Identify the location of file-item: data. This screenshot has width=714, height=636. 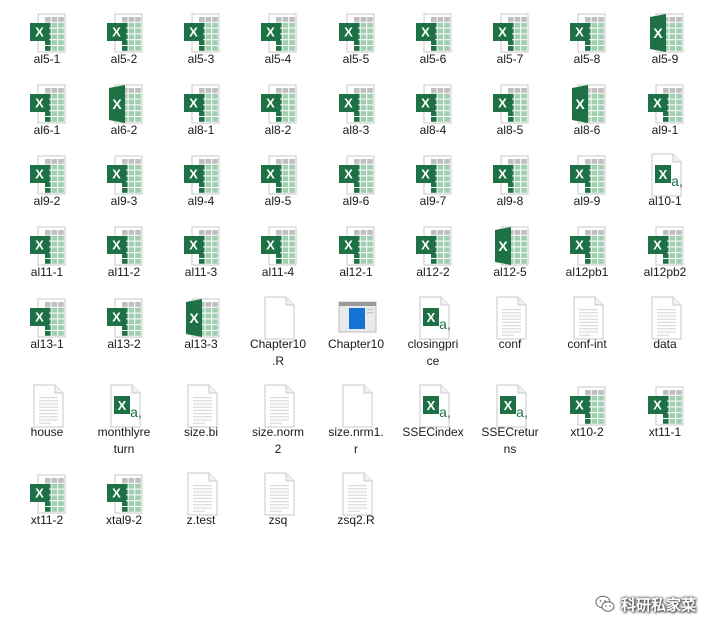
(665, 330).